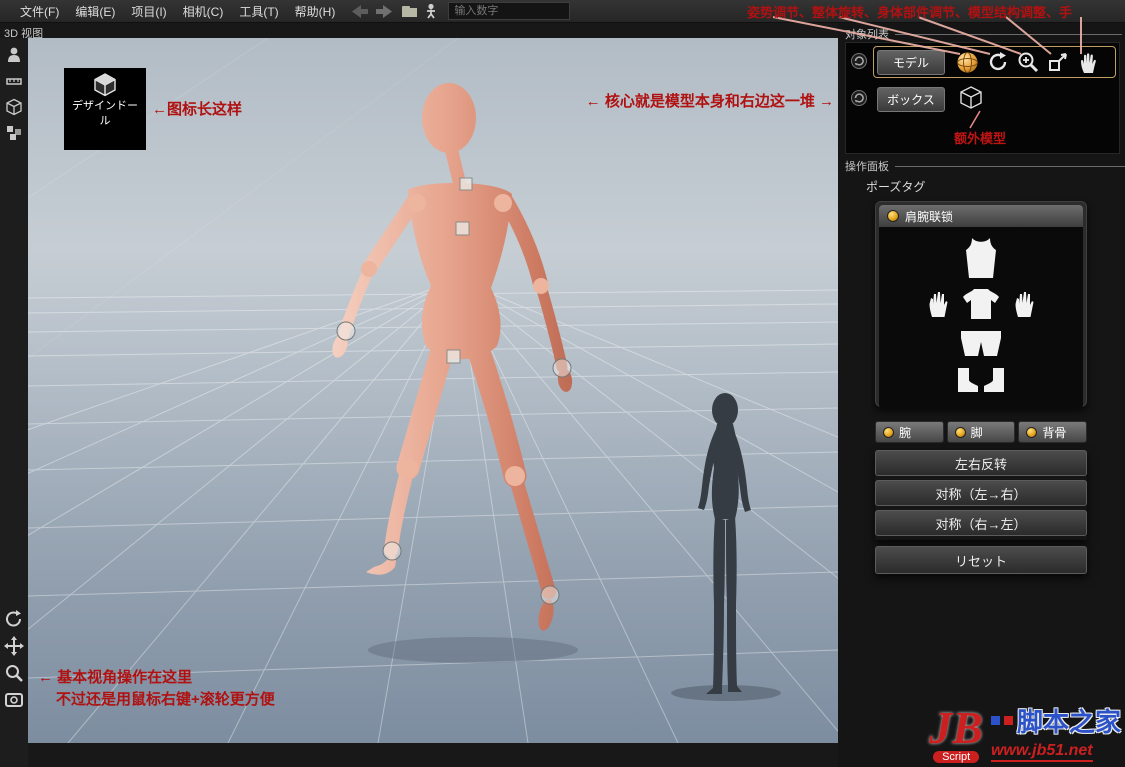  What do you see at coordinates (203, 11) in the screenshot?
I see `menu-camera: 相机(C)` at bounding box center [203, 11].